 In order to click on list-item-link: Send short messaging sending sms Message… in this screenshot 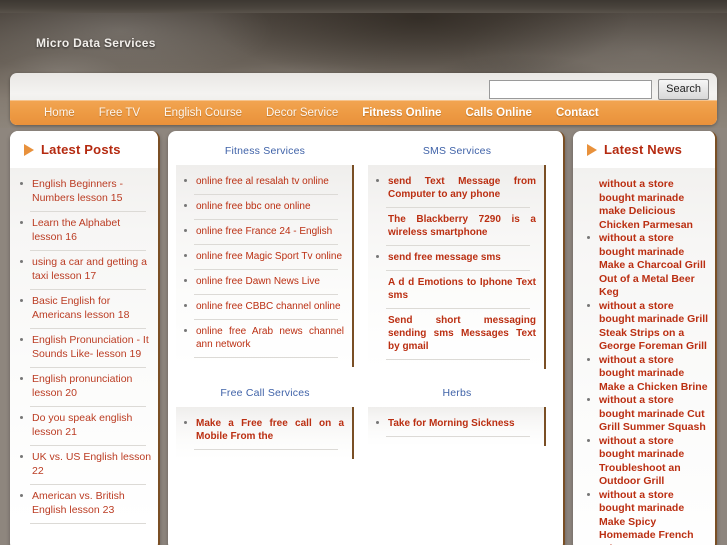, I will do `click(462, 333)`.